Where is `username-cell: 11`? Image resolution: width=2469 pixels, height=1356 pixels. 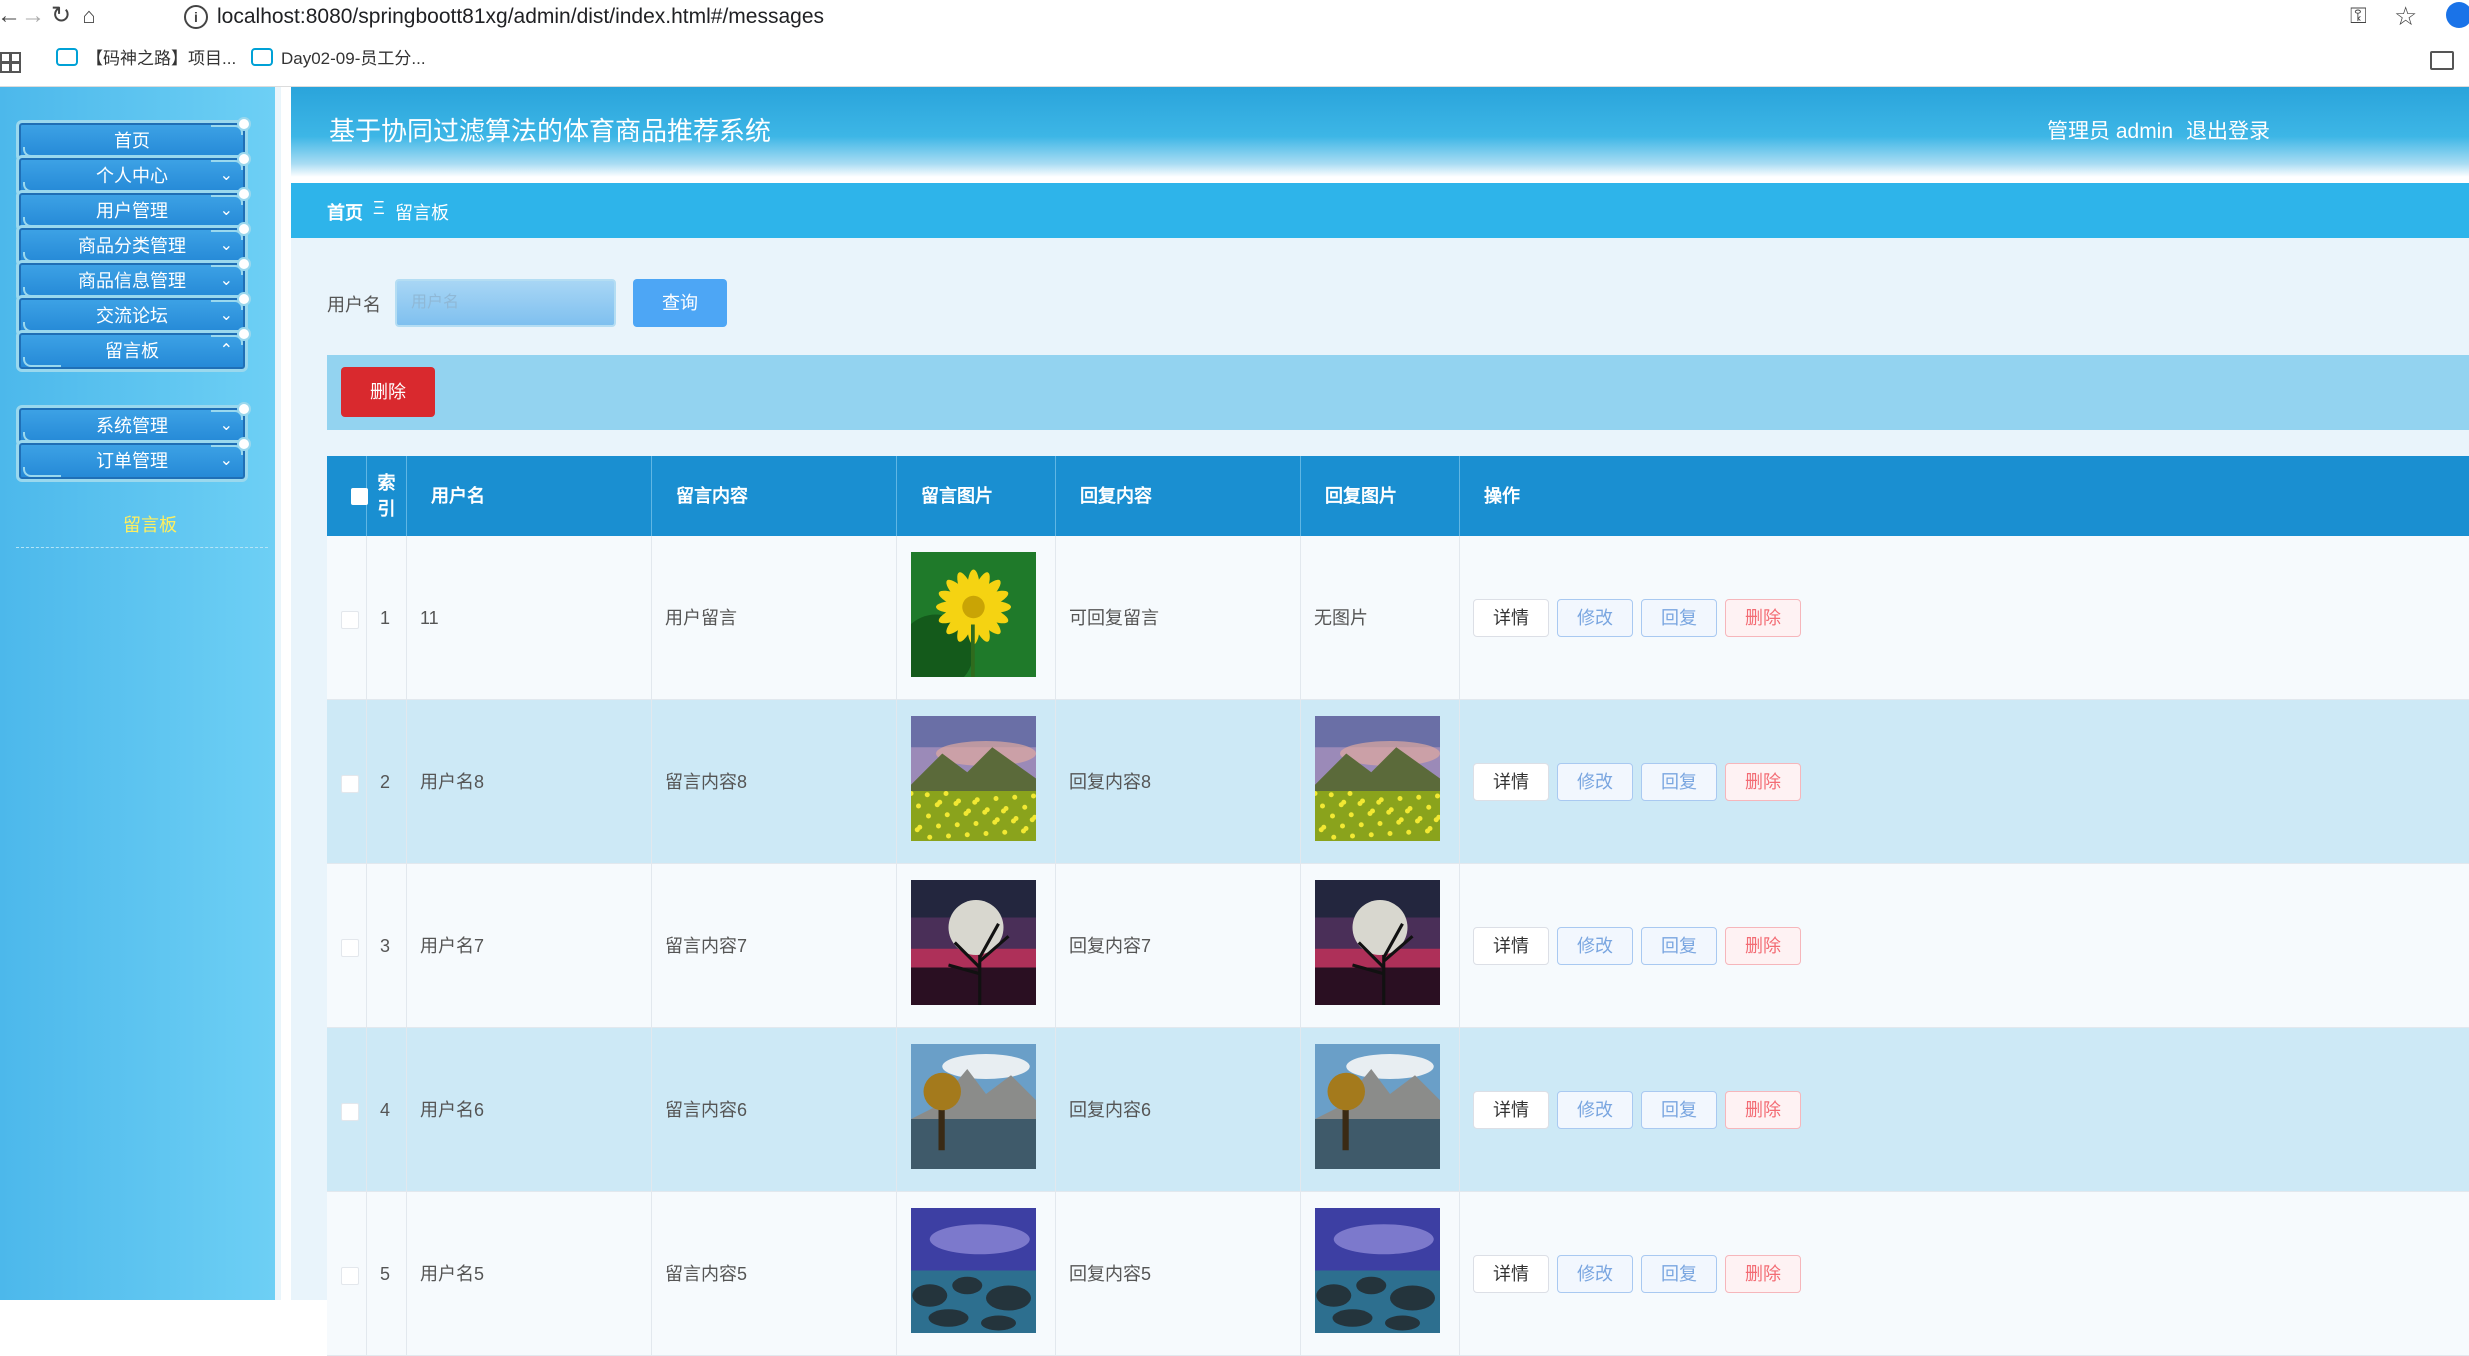 username-cell: 11 is located at coordinates (529, 618).